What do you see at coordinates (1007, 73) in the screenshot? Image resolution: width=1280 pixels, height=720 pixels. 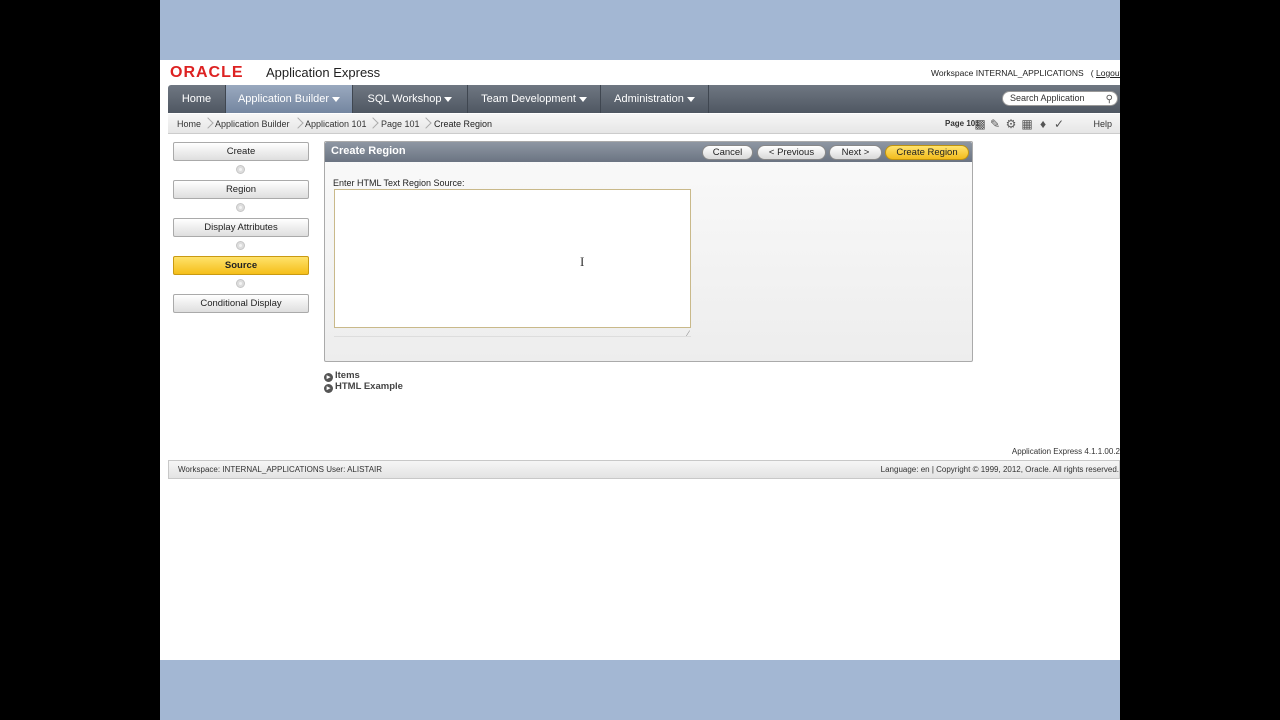 I see `workspace-label: Workspace INTERNAL_APPLICATIONS` at bounding box center [1007, 73].